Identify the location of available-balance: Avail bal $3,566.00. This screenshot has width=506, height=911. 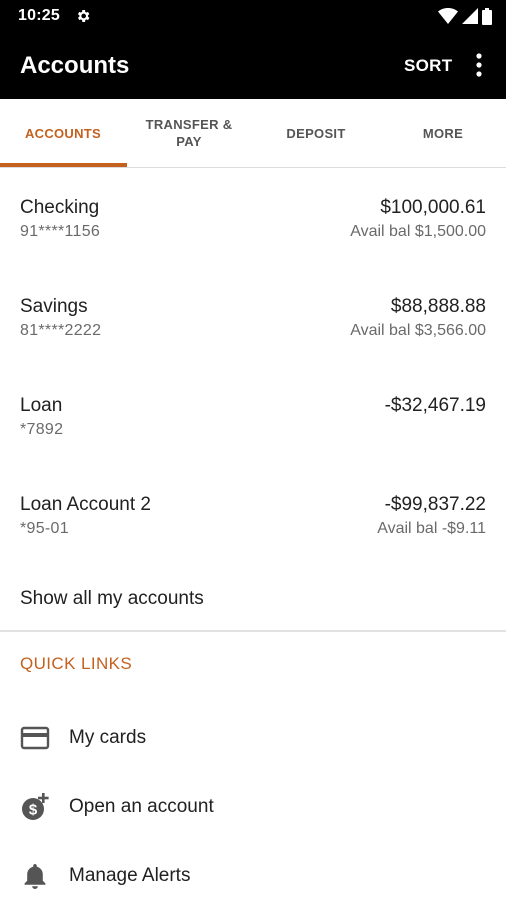
(418, 330).